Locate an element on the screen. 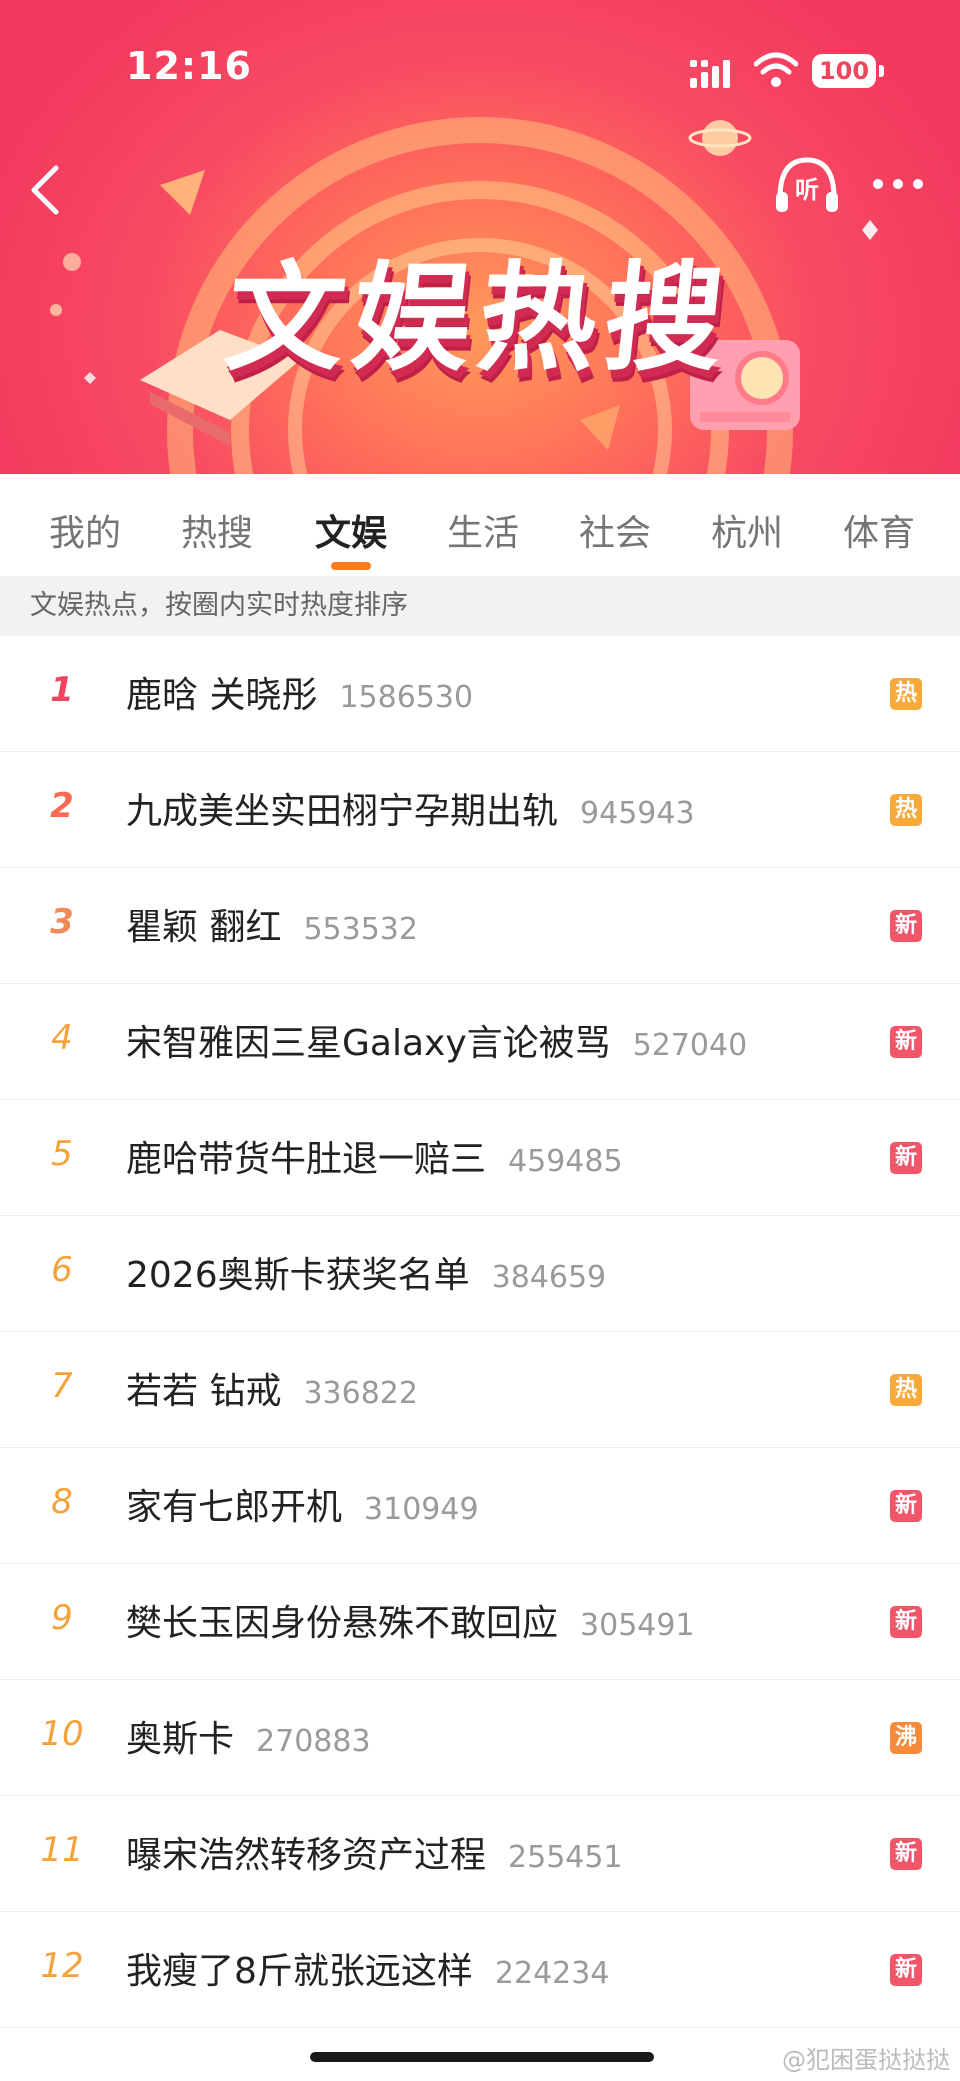 This screenshot has height=2081, width=960. item-heat-count: 553532 is located at coordinates (360, 929).